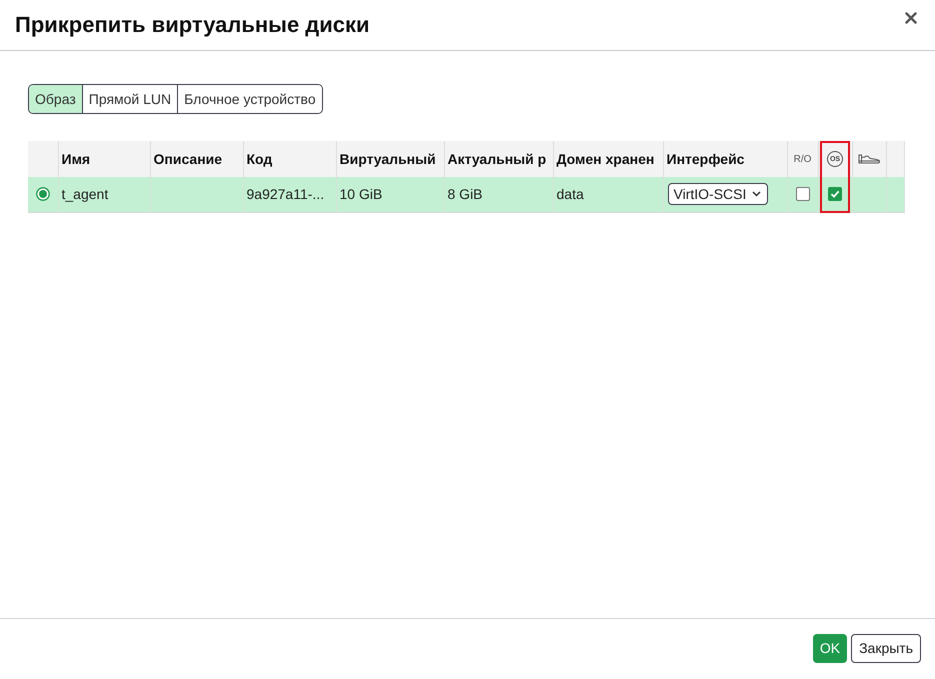 This screenshot has width=935, height=679. What do you see at coordinates (756, 194) in the screenshot?
I see `chevron-down-icon` at bounding box center [756, 194].